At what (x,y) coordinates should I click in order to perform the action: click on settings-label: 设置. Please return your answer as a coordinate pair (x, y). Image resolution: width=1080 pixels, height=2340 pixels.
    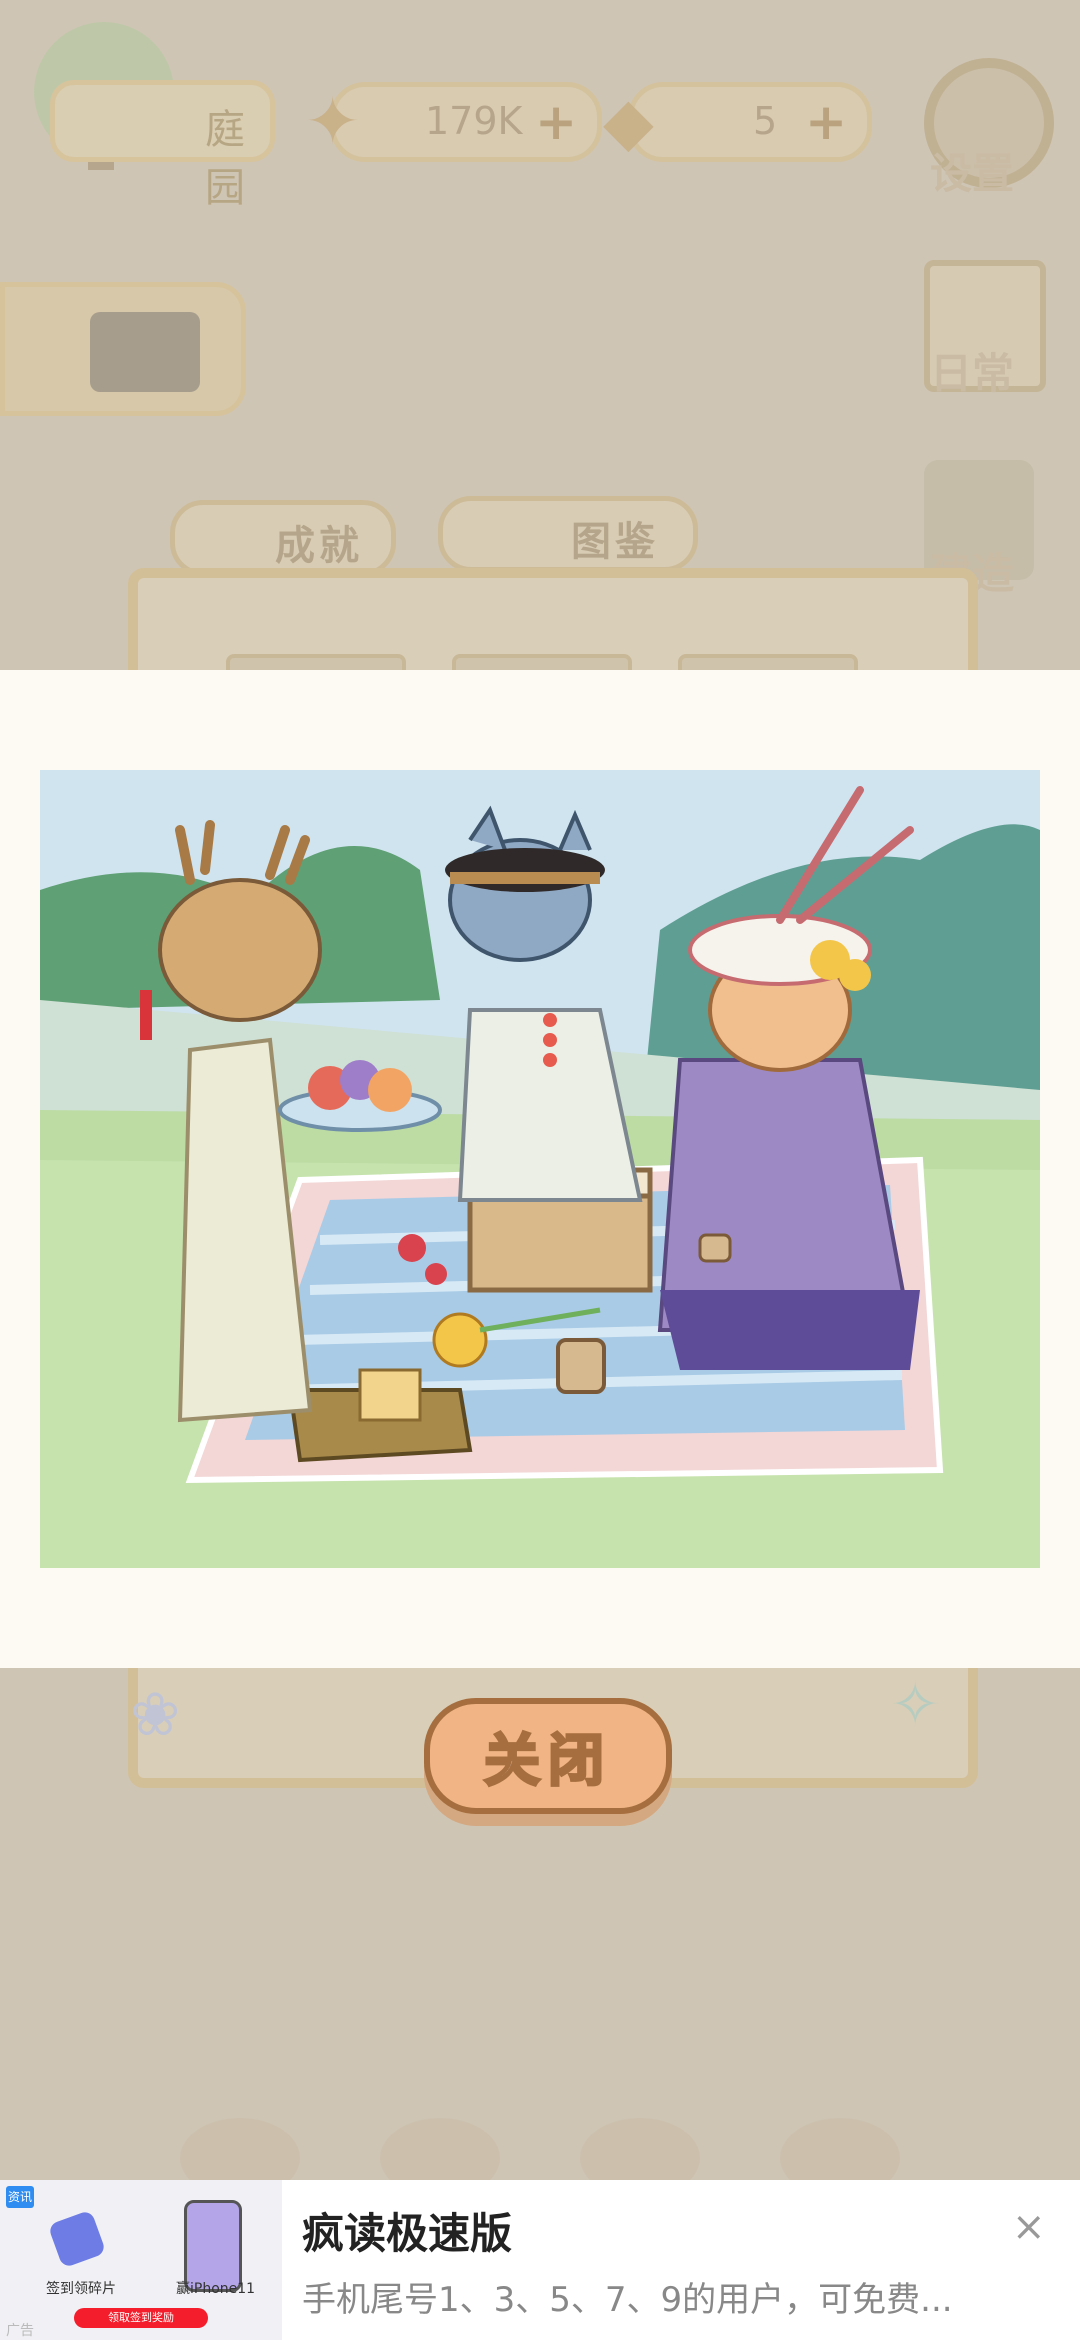
    Looking at the image, I should click on (972, 173).